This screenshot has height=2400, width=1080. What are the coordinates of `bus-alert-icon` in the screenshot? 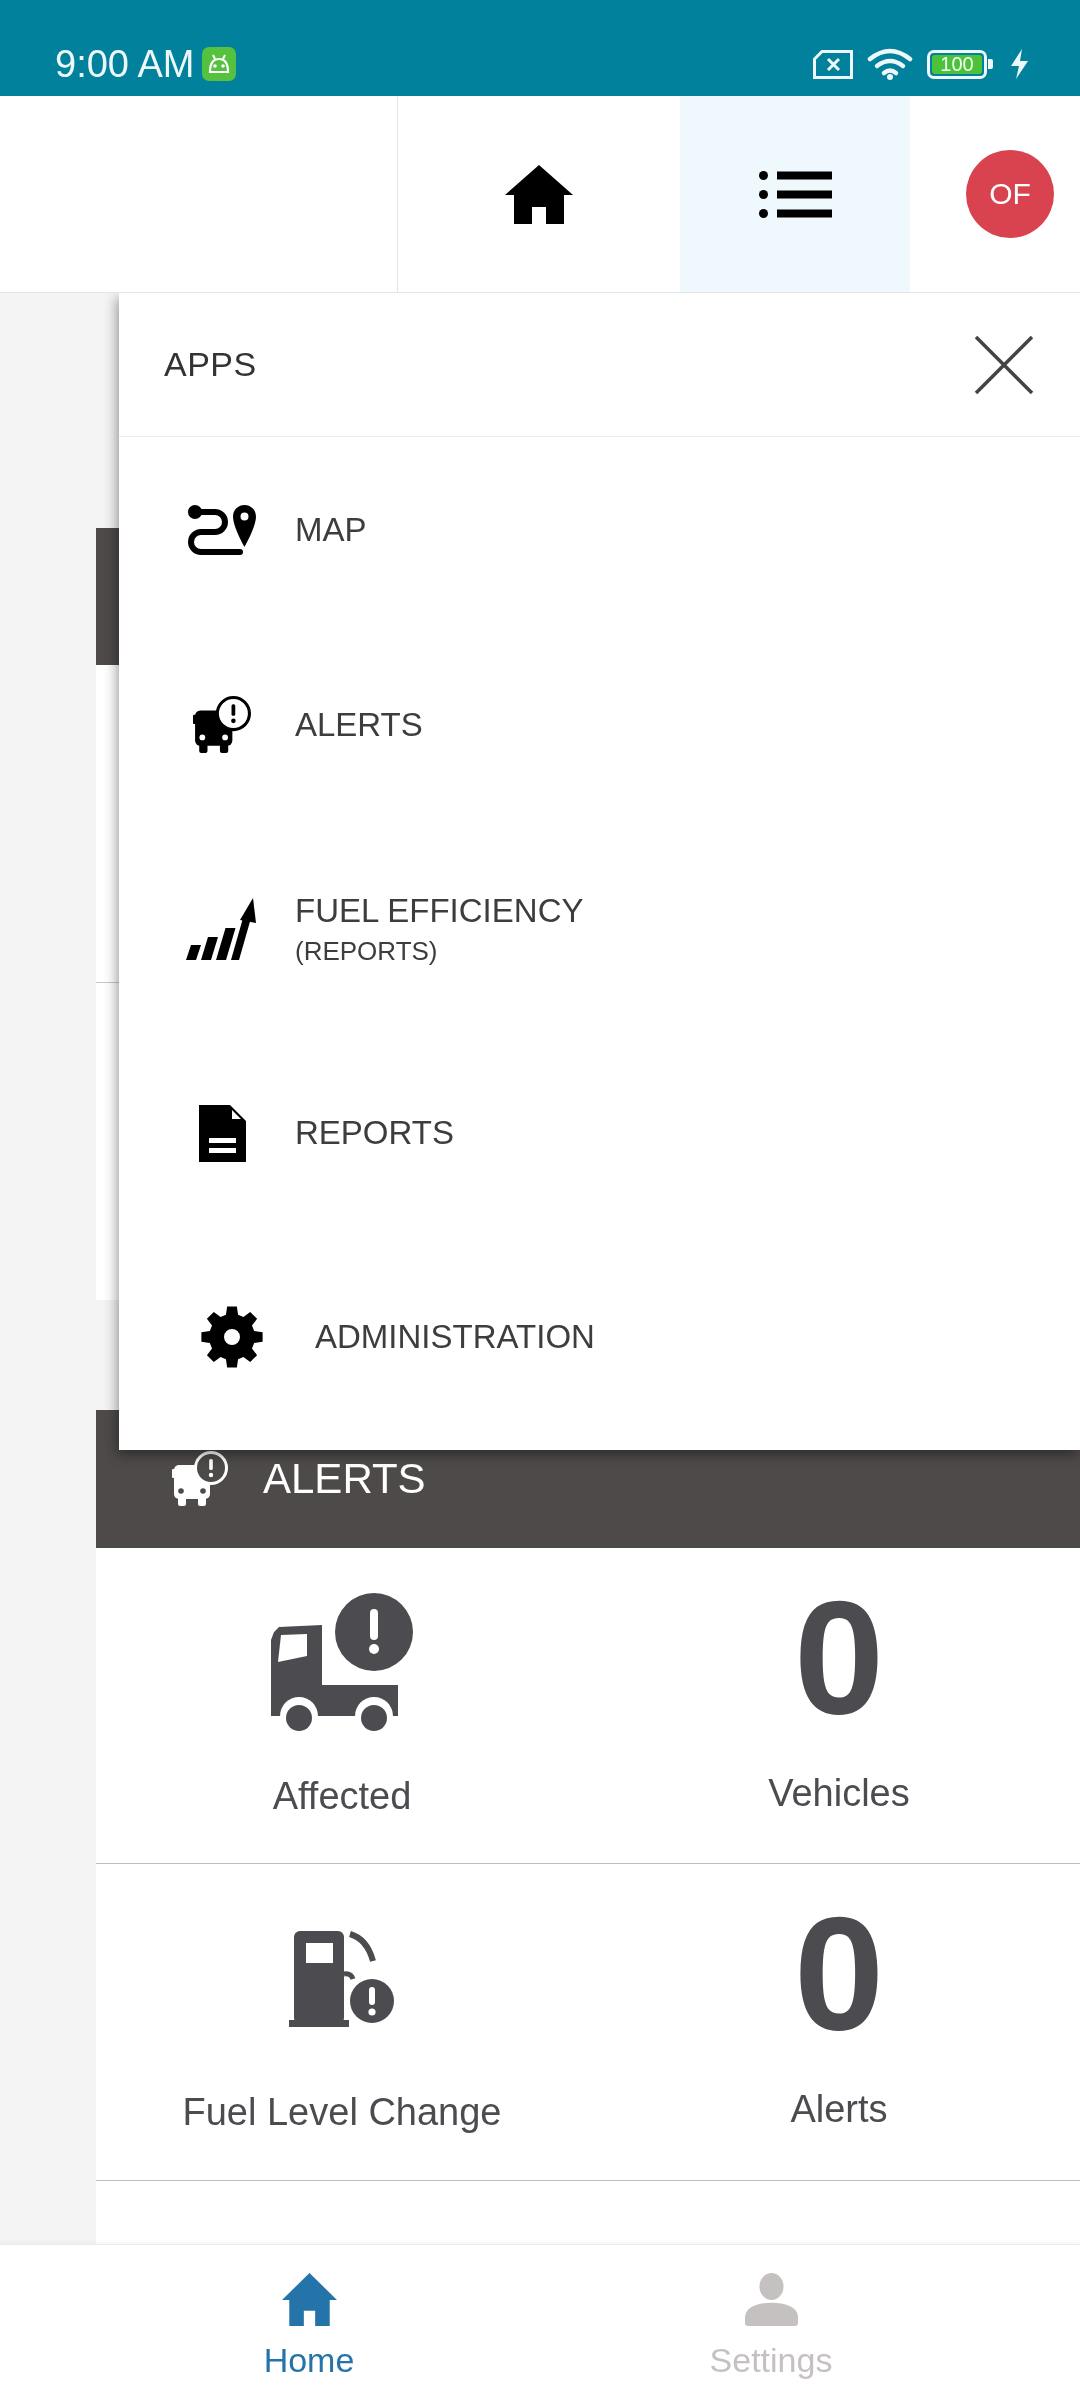 It's located at (222, 725).